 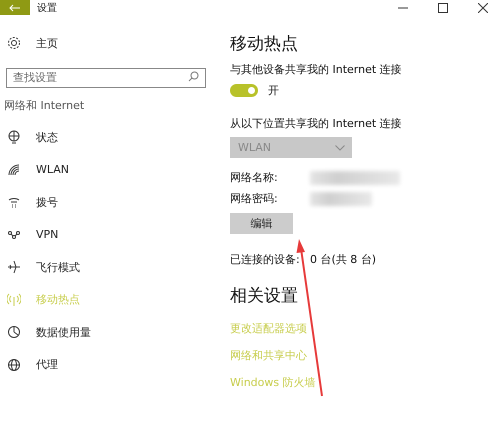 What do you see at coordinates (265, 259) in the screenshot?
I see `connected-devices-label: 已连接的设备:` at bounding box center [265, 259].